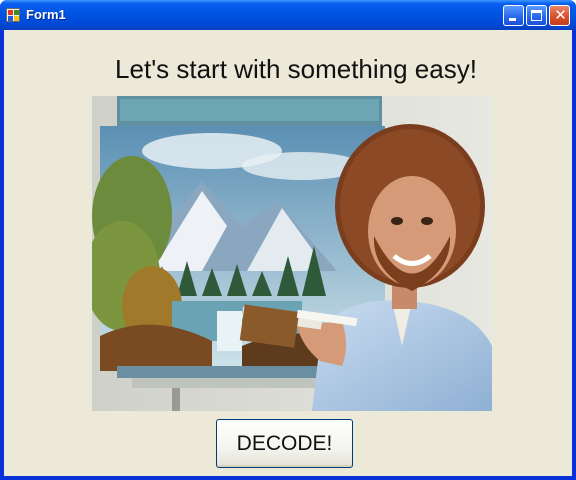 Image resolution: width=576 pixels, height=480 pixels. What do you see at coordinates (513, 15) in the screenshot?
I see `minimize-button` at bounding box center [513, 15].